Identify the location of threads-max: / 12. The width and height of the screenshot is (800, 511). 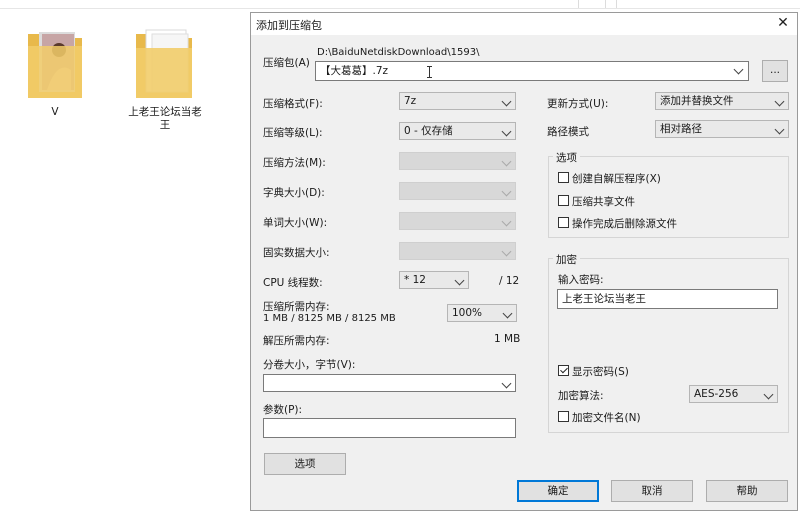
(509, 281).